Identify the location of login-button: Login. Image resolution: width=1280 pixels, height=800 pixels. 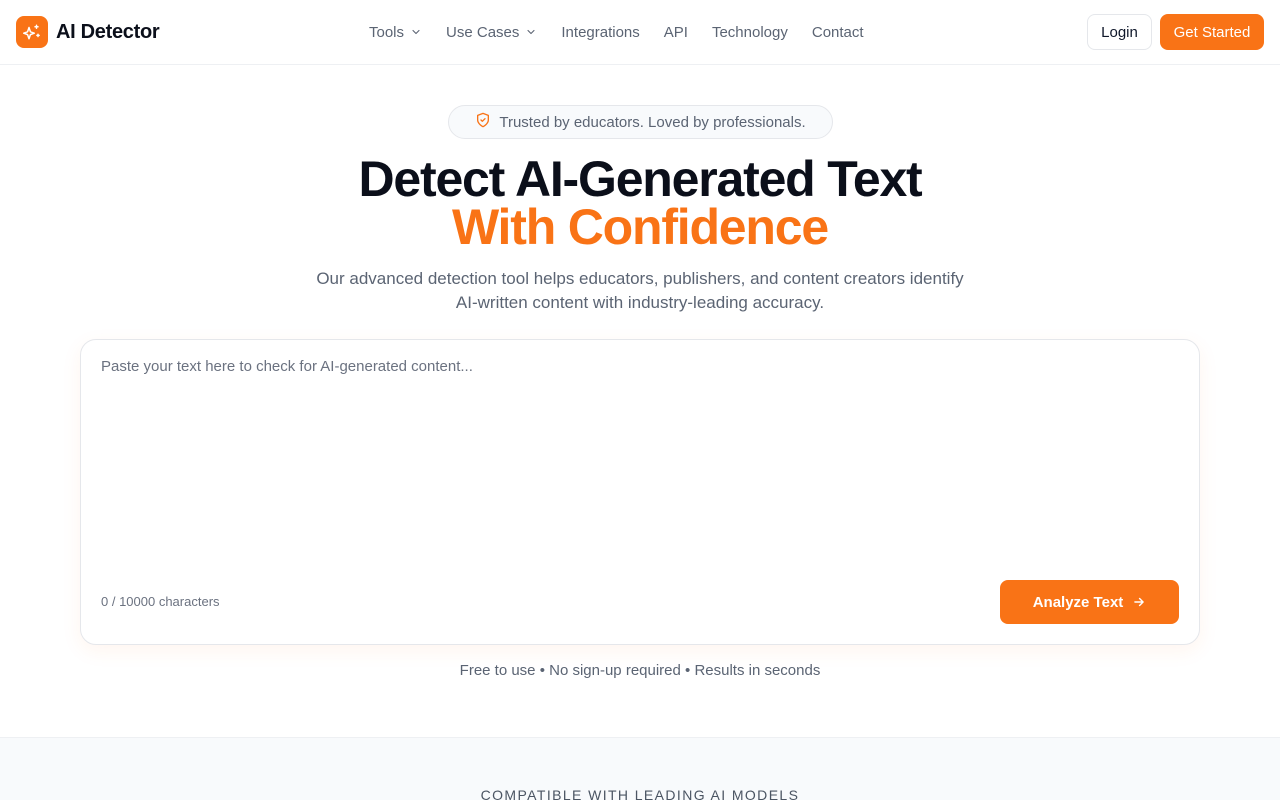
(1119, 32).